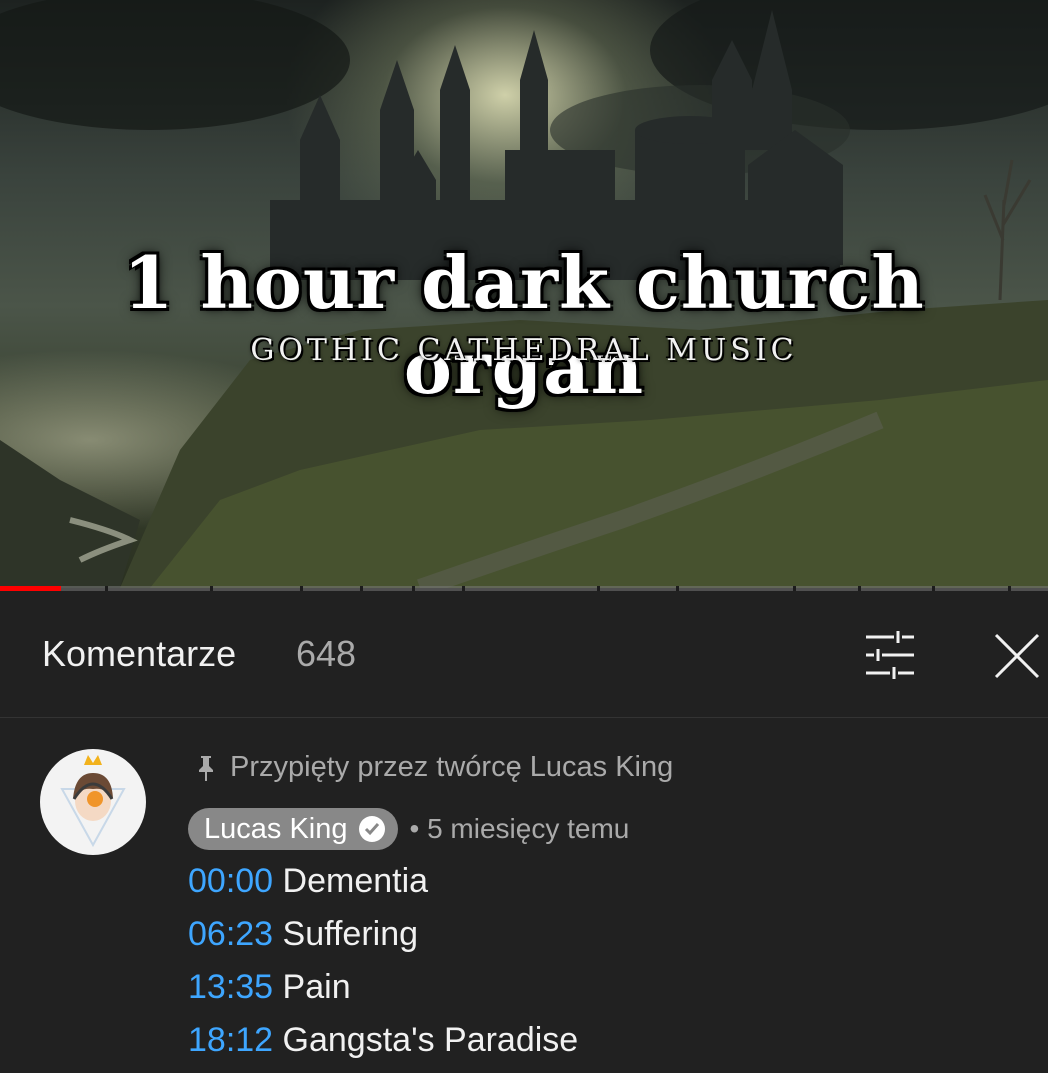  Describe the element at coordinates (326, 653) in the screenshot. I see `comments-count: 648` at that location.